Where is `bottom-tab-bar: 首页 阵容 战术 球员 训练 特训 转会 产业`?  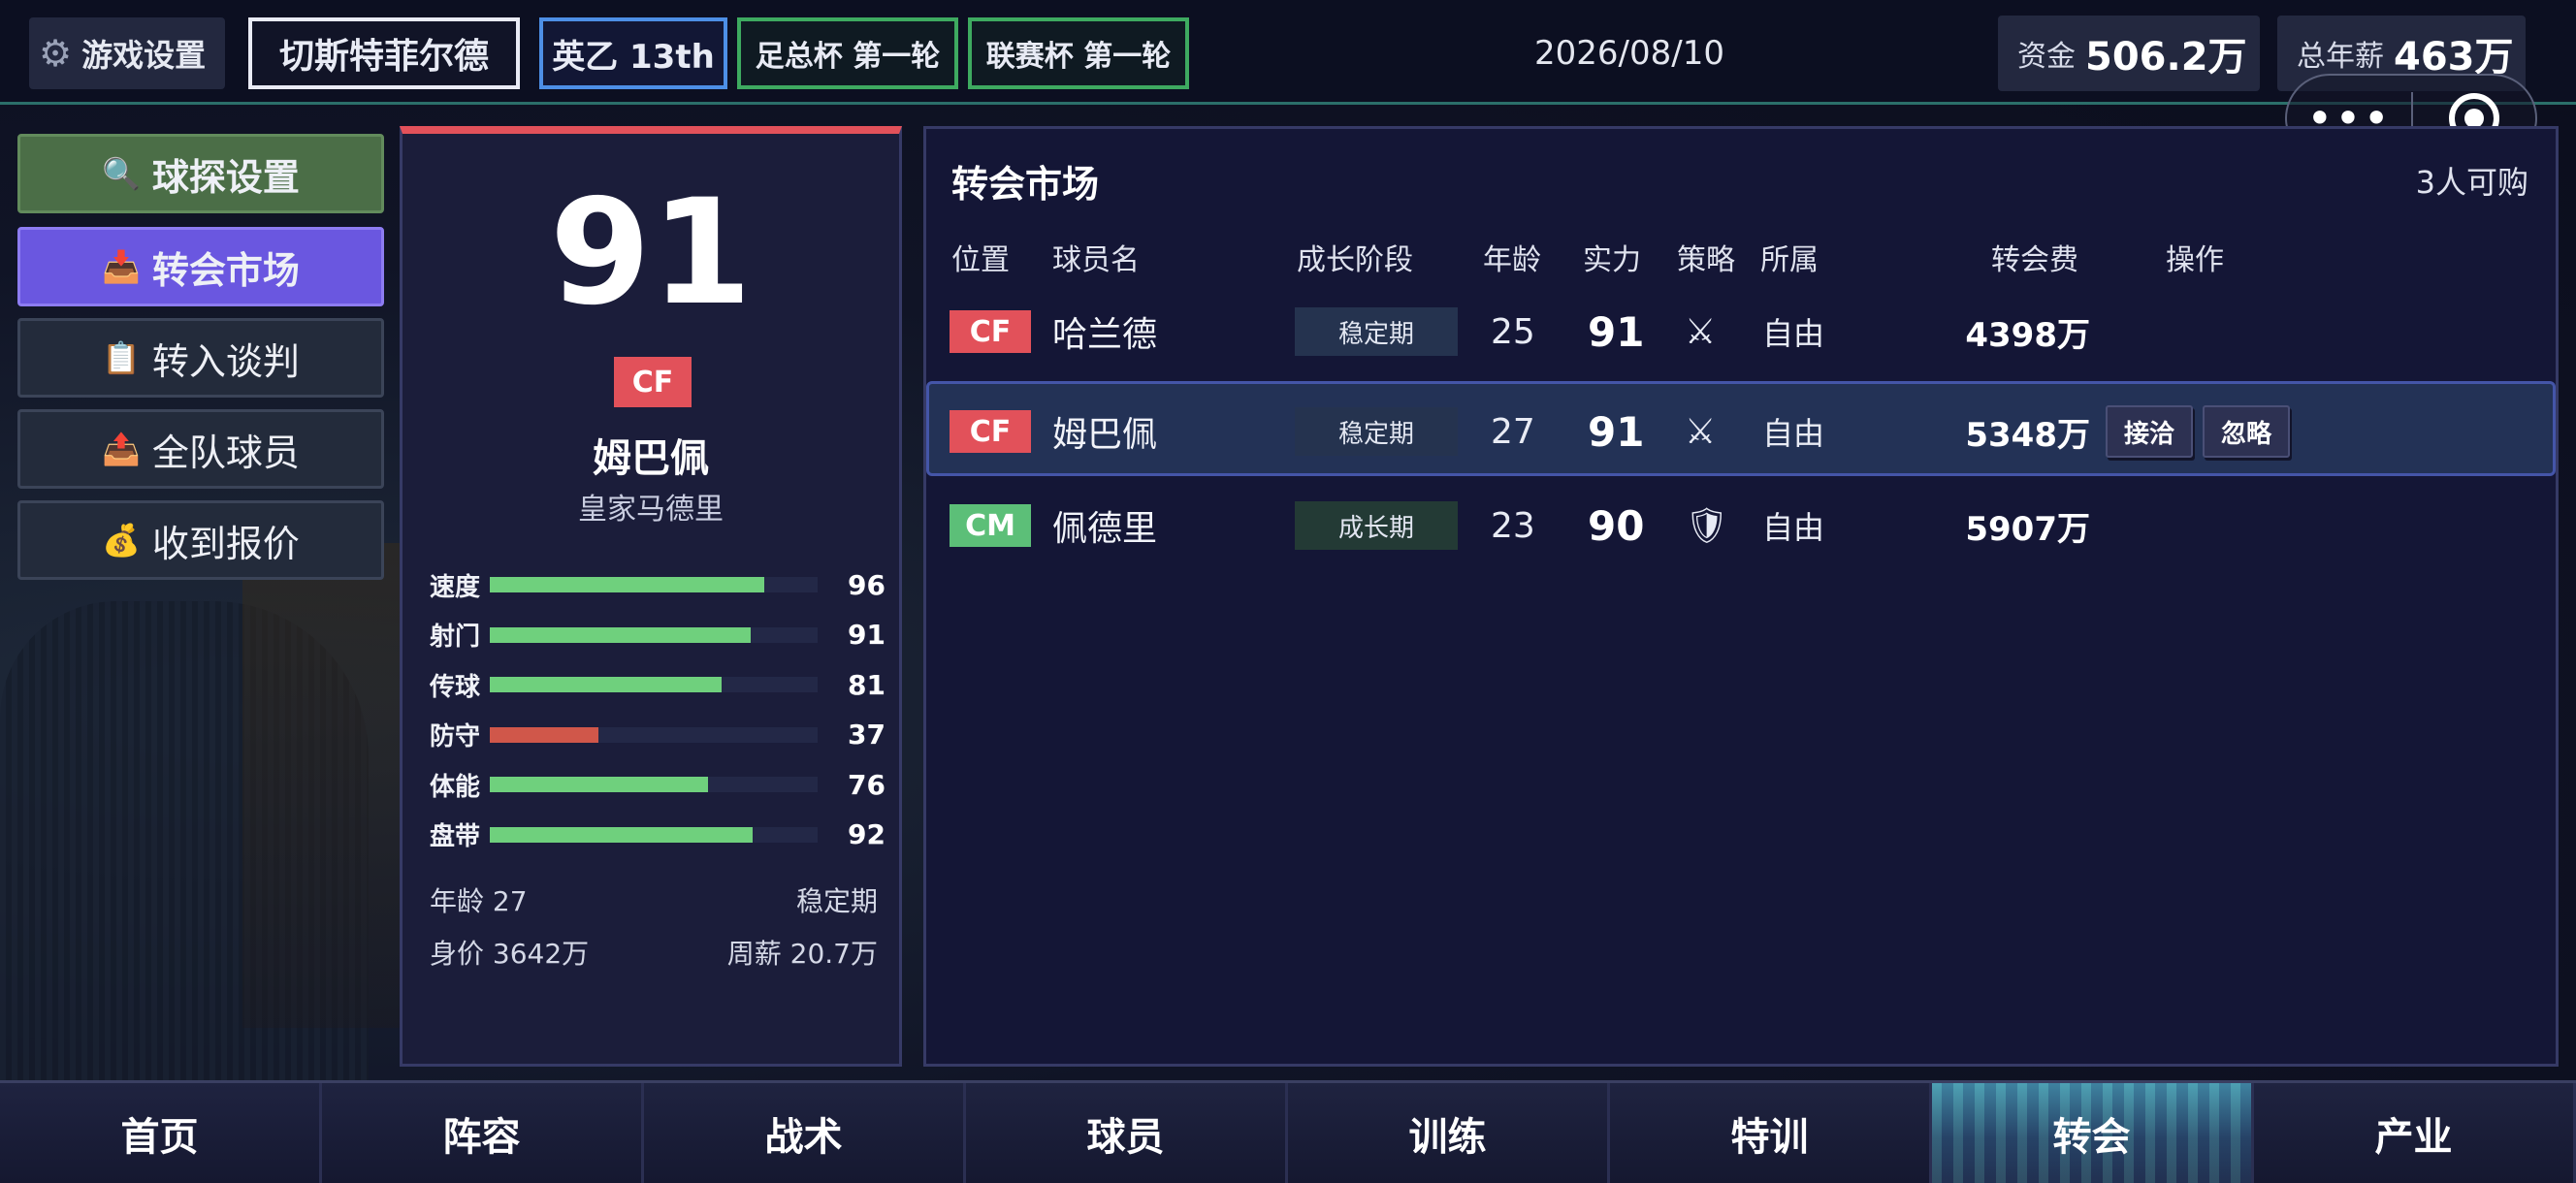
bottom-tab-bar: 首页 阵容 战术 球员 训练 特训 转会 产业 is located at coordinates (1288, 1131).